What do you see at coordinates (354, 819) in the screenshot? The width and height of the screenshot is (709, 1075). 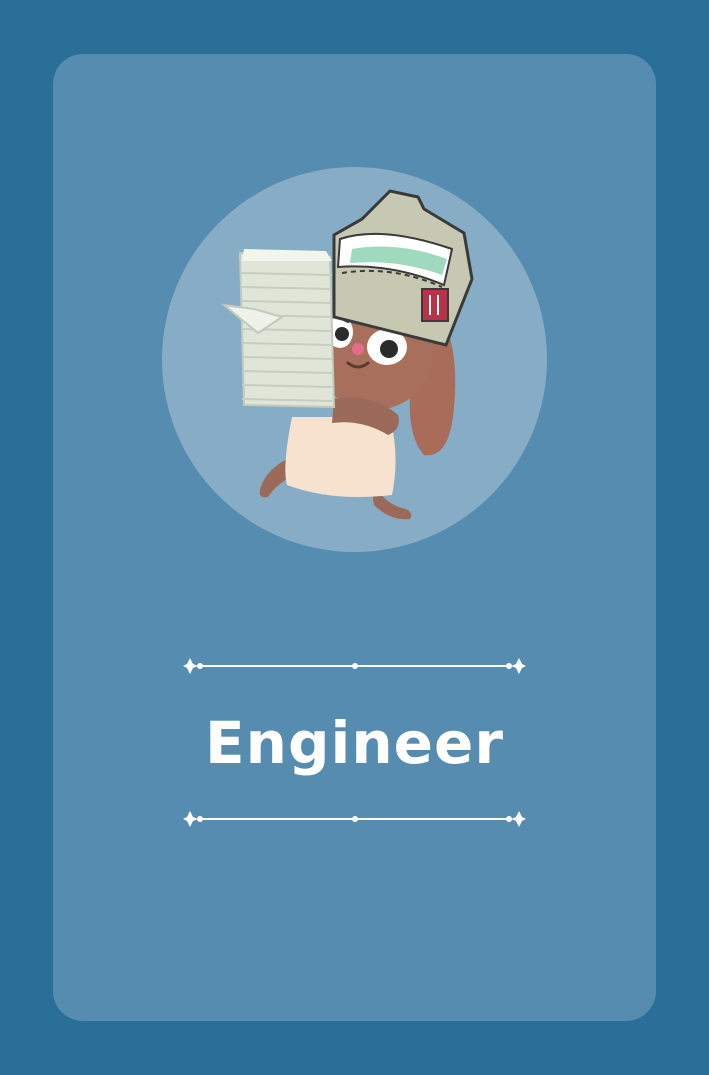 I see `ornament-divider-bottom` at bounding box center [354, 819].